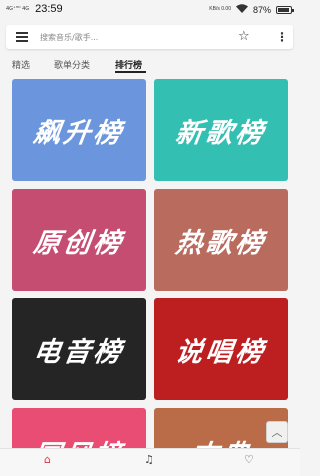 This screenshot has width=320, height=476. I want to click on chart-card-label: 热歌榜, so click(220, 243).